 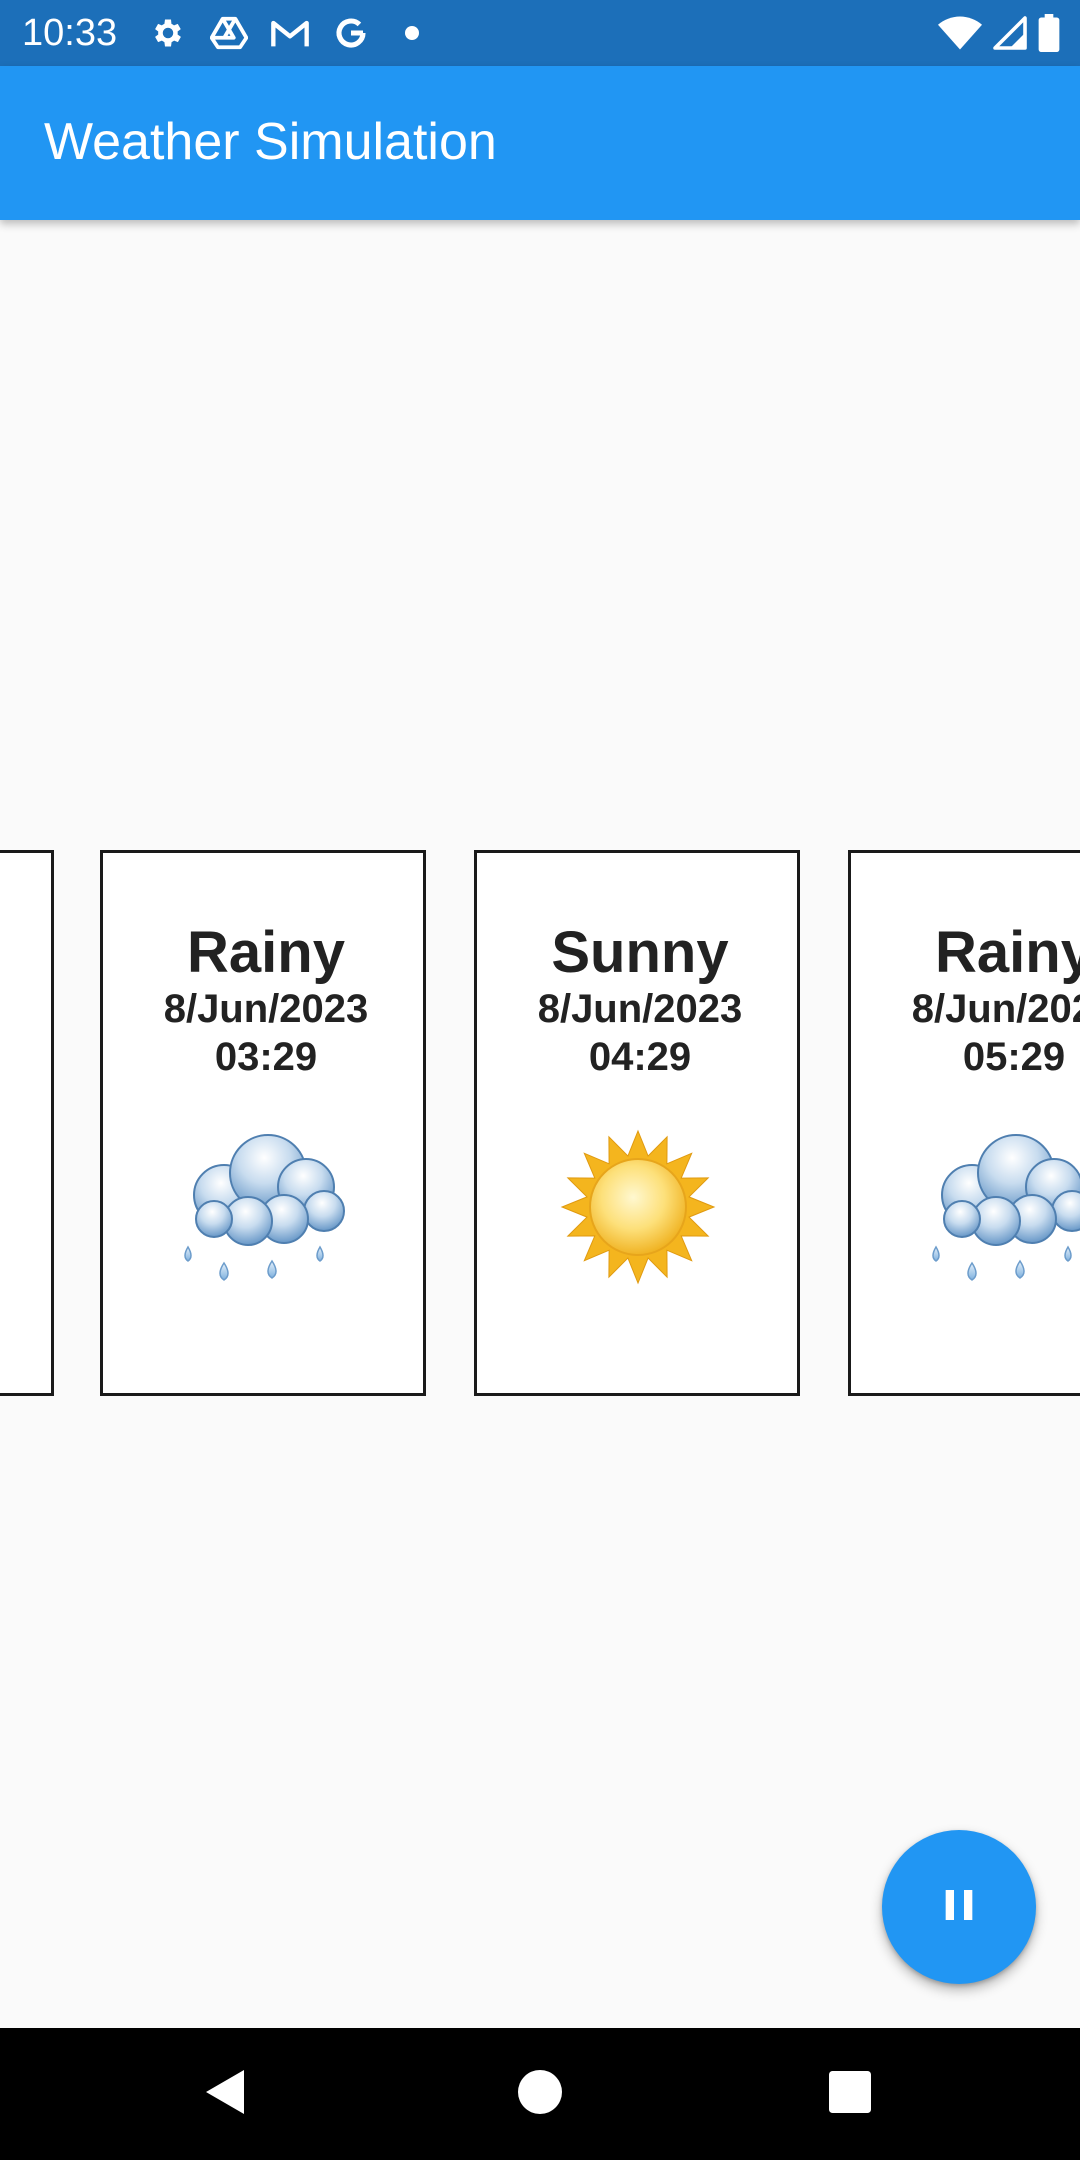 What do you see at coordinates (640, 952) in the screenshot?
I see `weather-condition: Sunny` at bounding box center [640, 952].